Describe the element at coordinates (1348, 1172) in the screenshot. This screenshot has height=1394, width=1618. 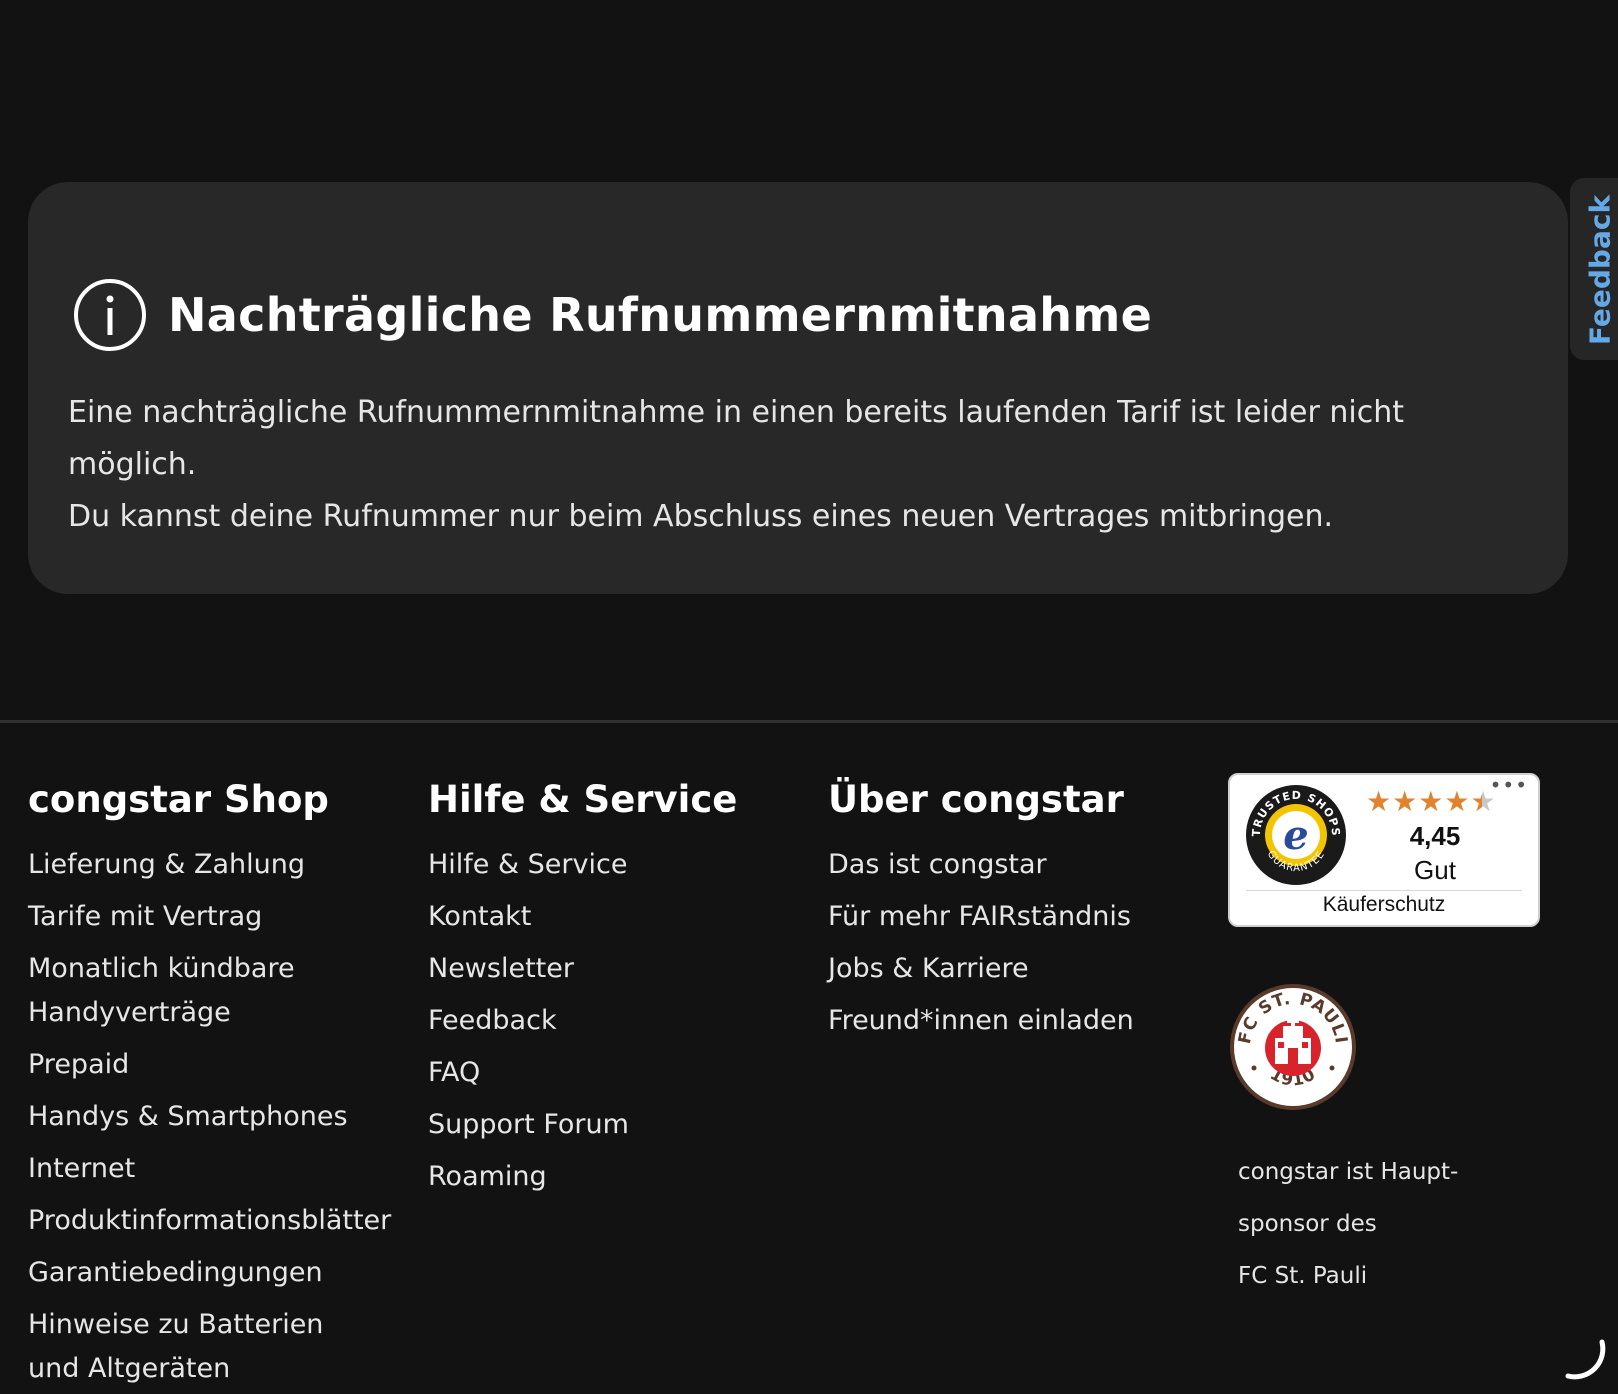
I see `sponsor-text-line: congstar ist Haupt-` at that location.